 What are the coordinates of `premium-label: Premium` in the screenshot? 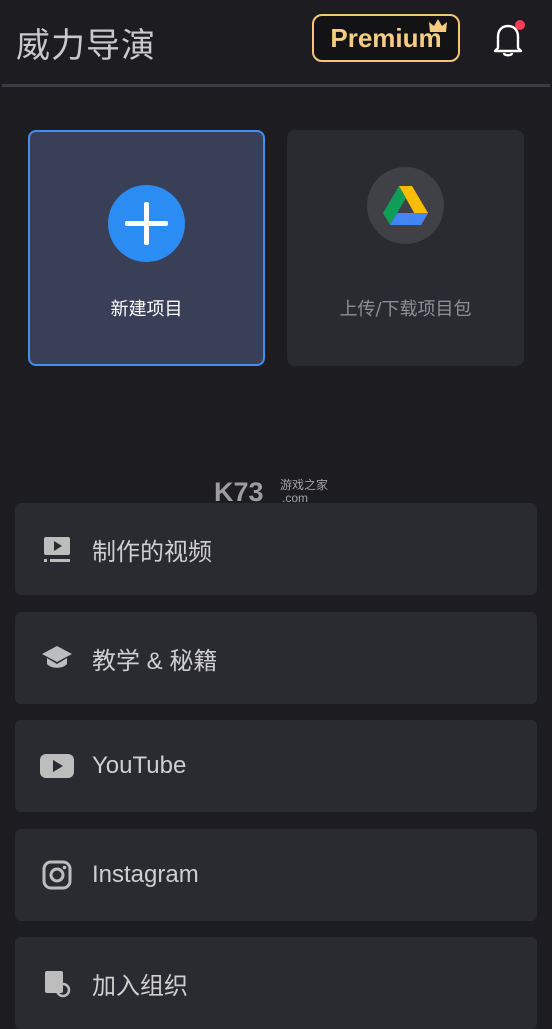 It's located at (386, 37).